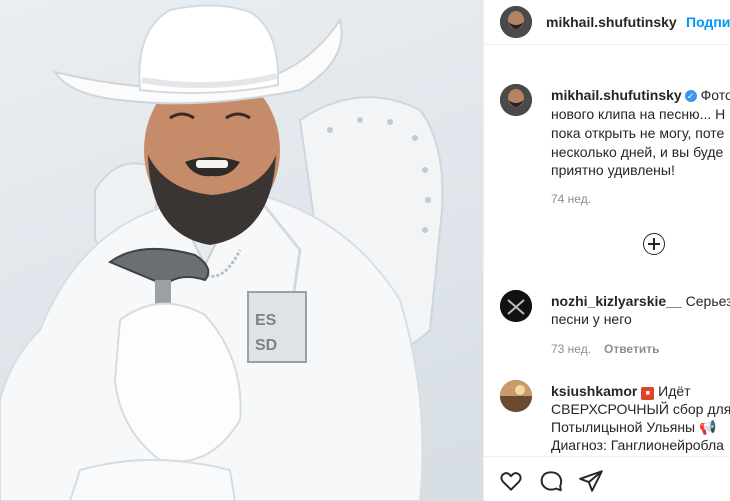 The width and height of the screenshot is (730, 501). I want to click on author-avatar-image, so click(516, 22).